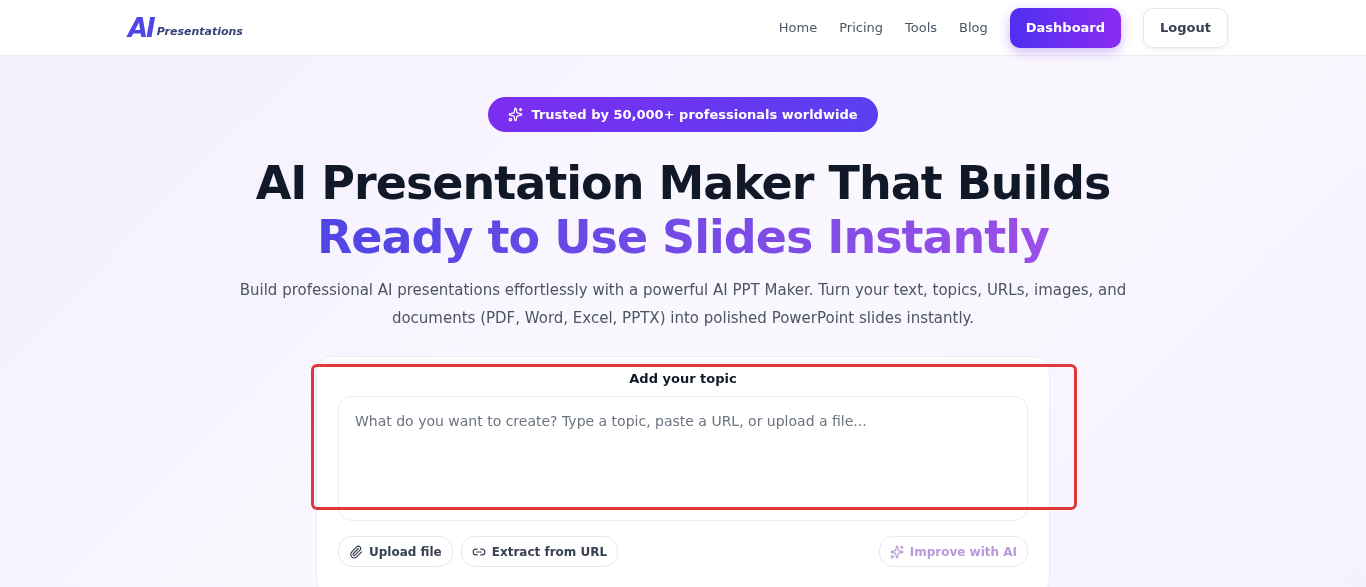 The image size is (1366, 587). I want to click on logo-text: Presentations, so click(199, 31).